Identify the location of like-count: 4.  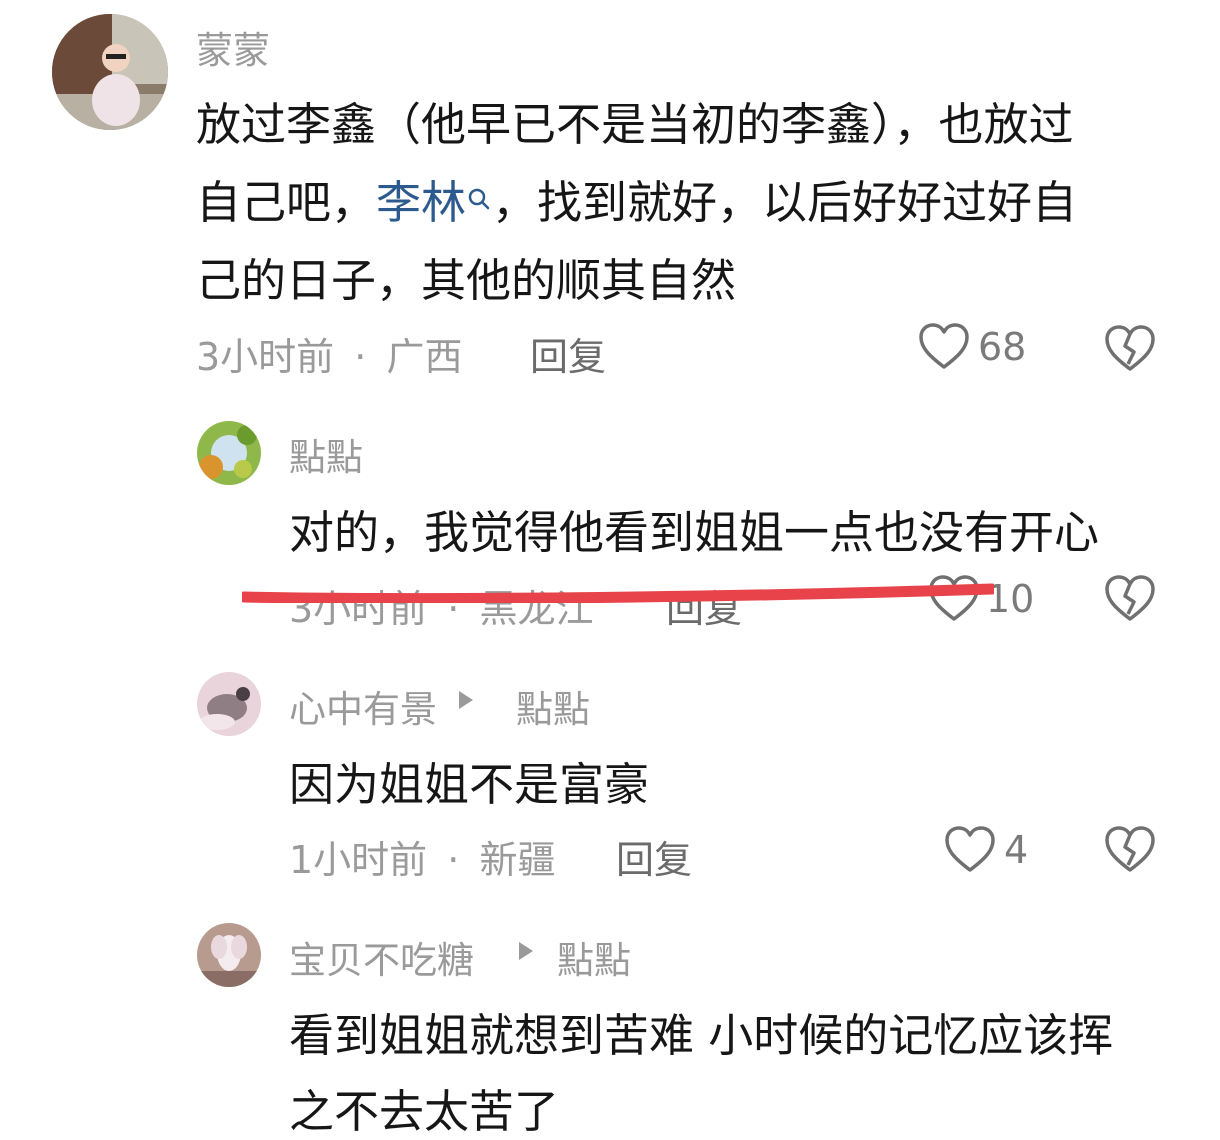
(1016, 850).